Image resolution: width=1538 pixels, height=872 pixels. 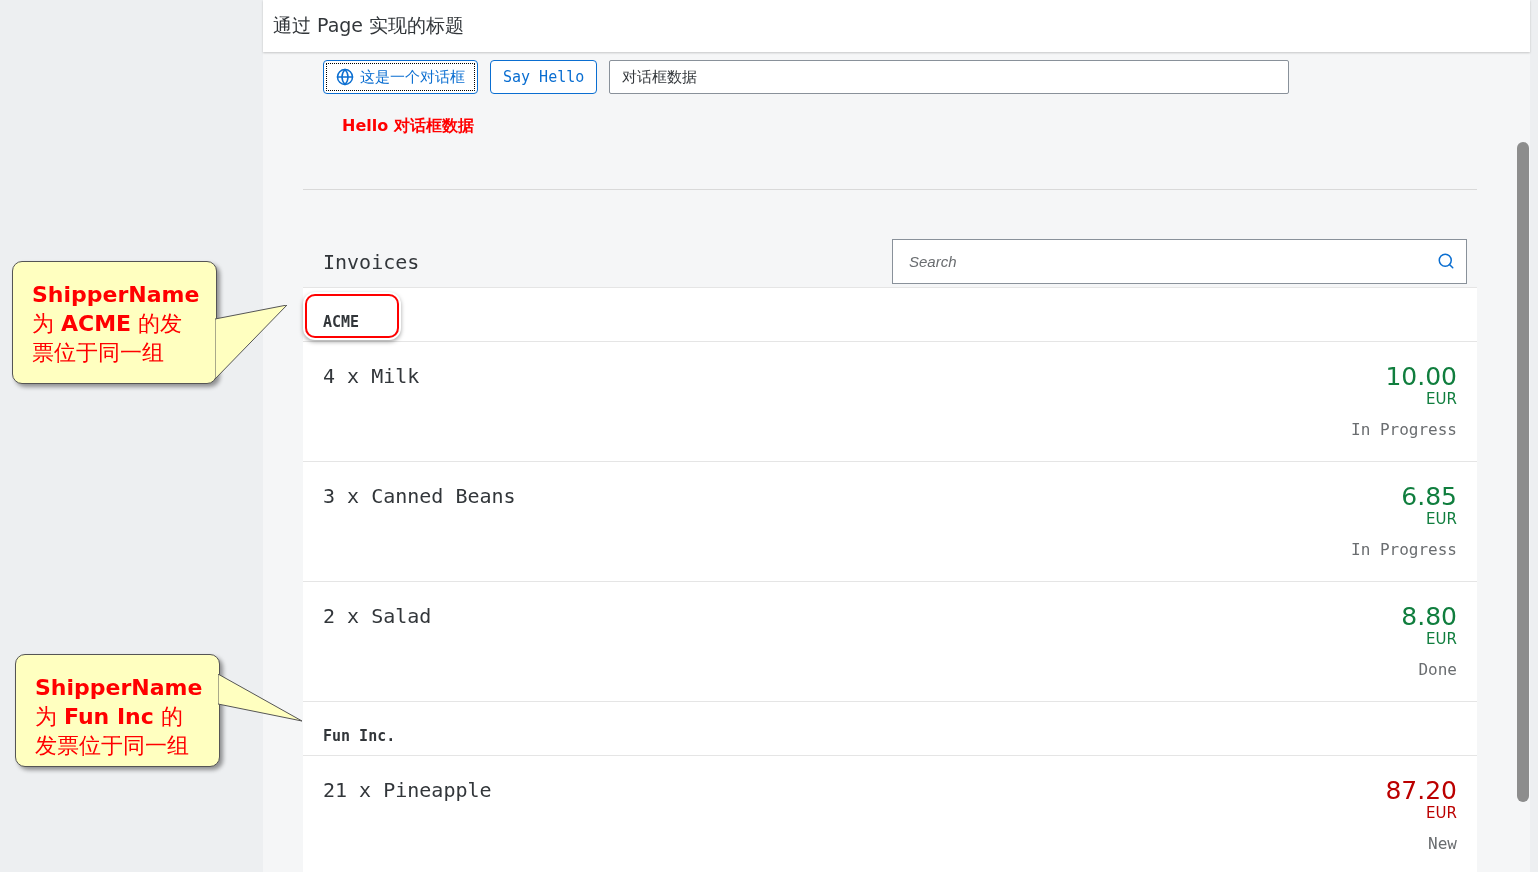 I want to click on status-text: Done, so click(x=1437, y=669).